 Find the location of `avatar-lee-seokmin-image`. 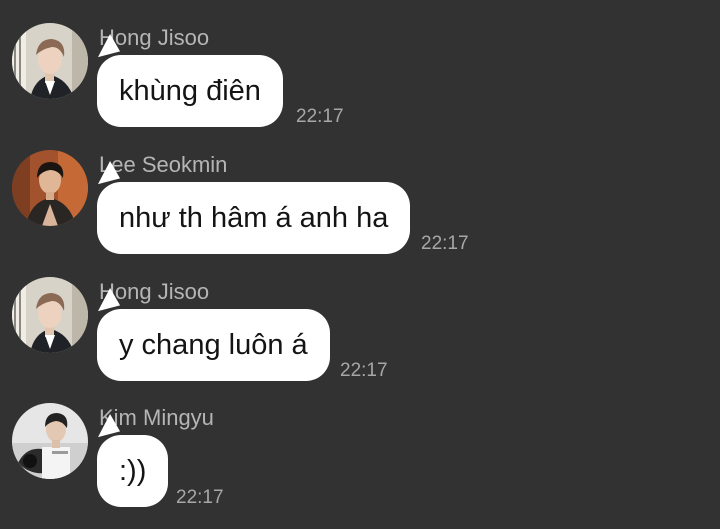

avatar-lee-seokmin-image is located at coordinates (50, 188).